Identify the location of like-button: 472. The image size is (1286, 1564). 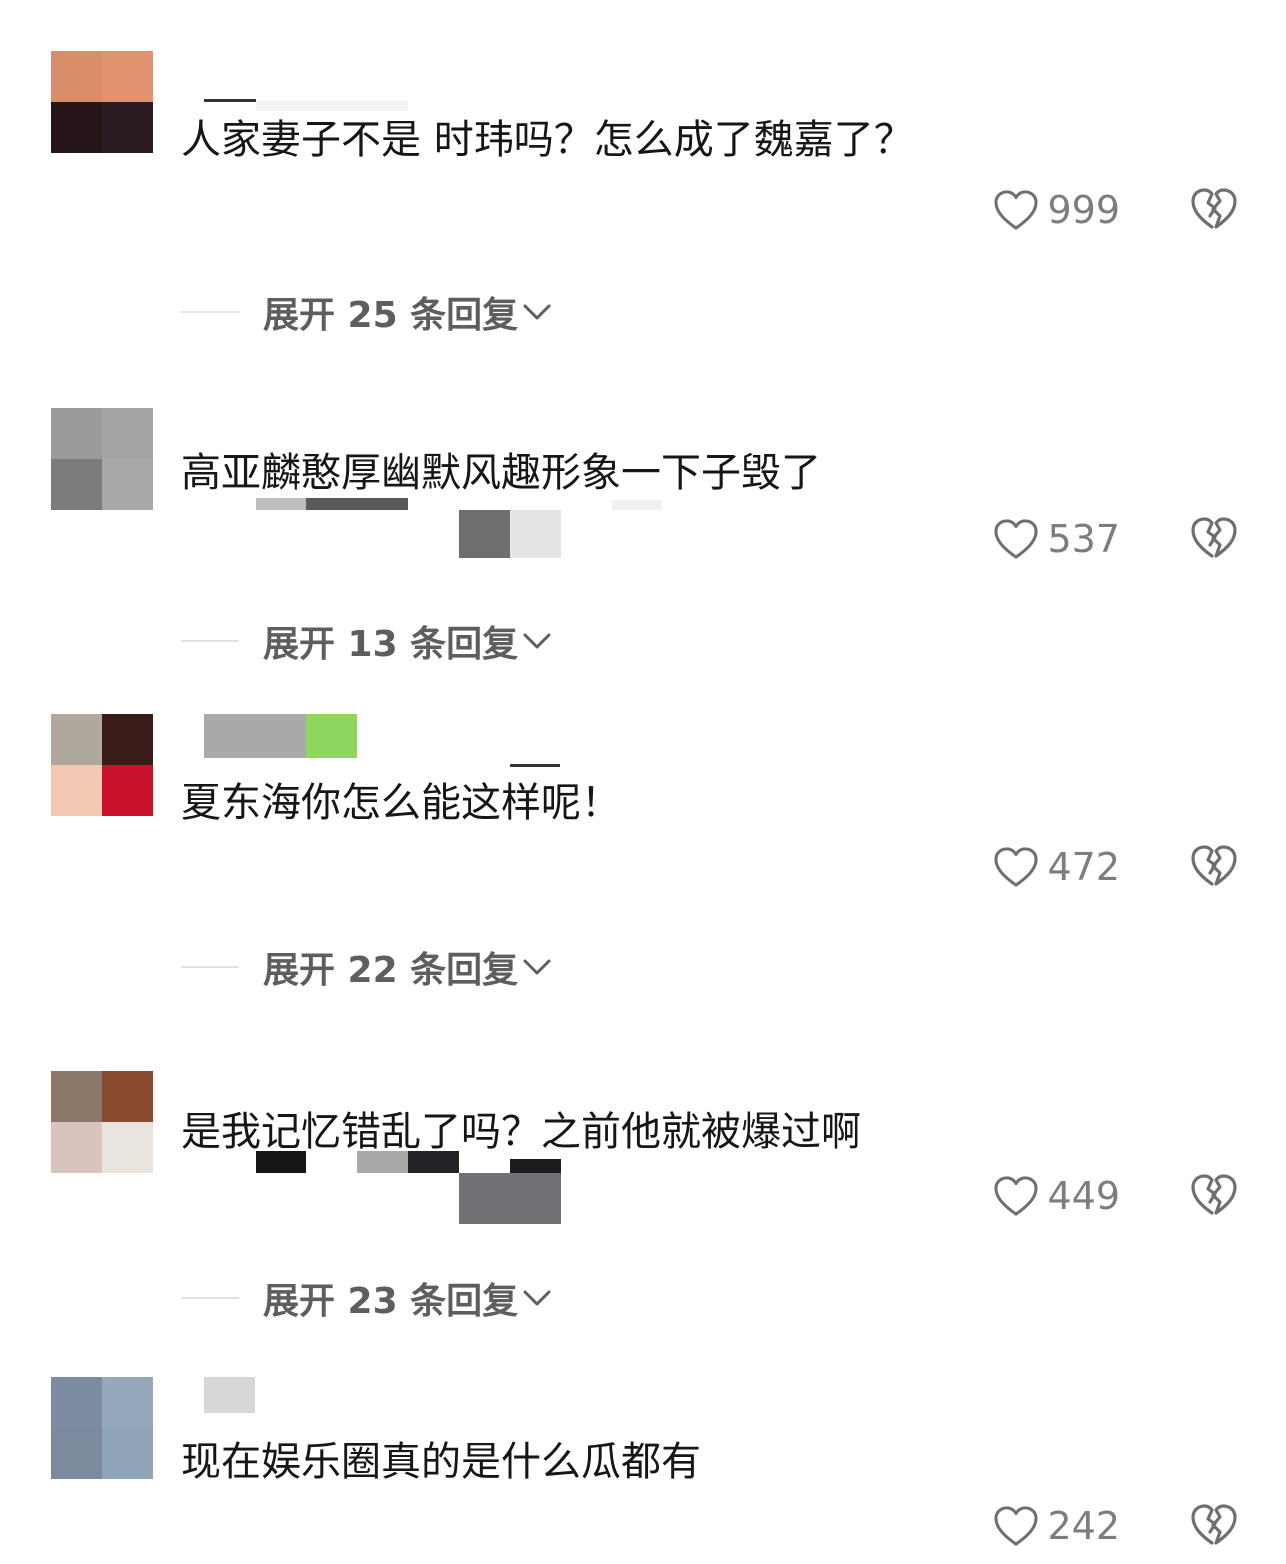
(1056, 867).